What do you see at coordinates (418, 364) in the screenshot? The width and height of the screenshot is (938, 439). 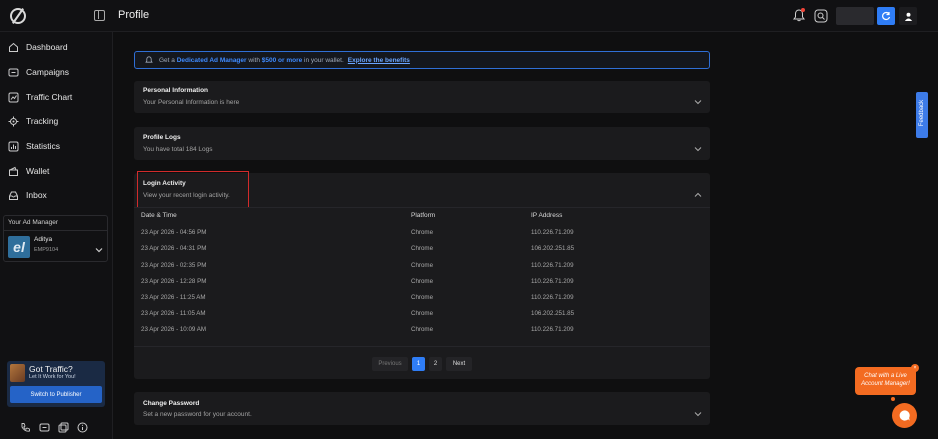 I see `pagination-page-1: 1` at bounding box center [418, 364].